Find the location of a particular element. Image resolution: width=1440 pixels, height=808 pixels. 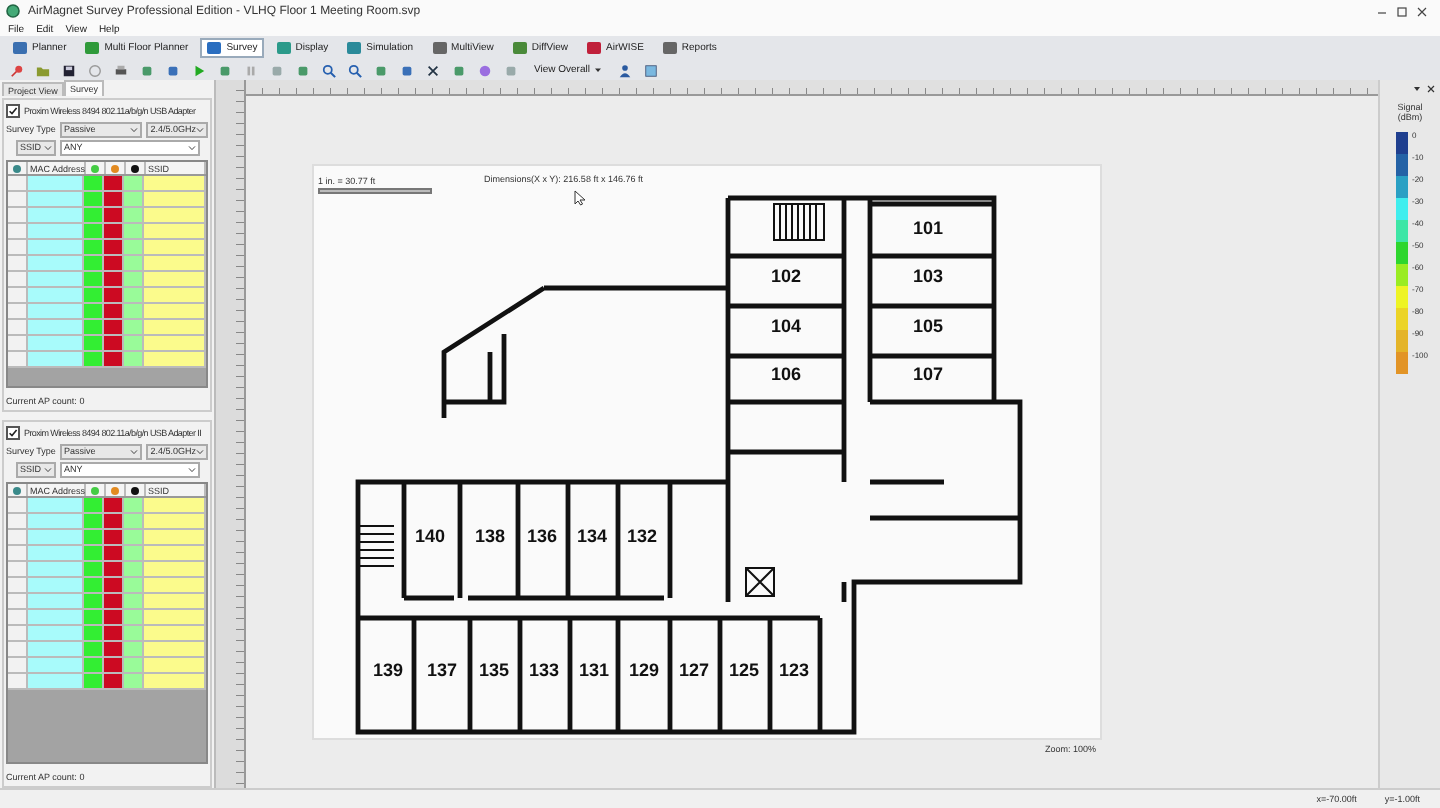

room-number: 135 is located at coordinates (494, 670).